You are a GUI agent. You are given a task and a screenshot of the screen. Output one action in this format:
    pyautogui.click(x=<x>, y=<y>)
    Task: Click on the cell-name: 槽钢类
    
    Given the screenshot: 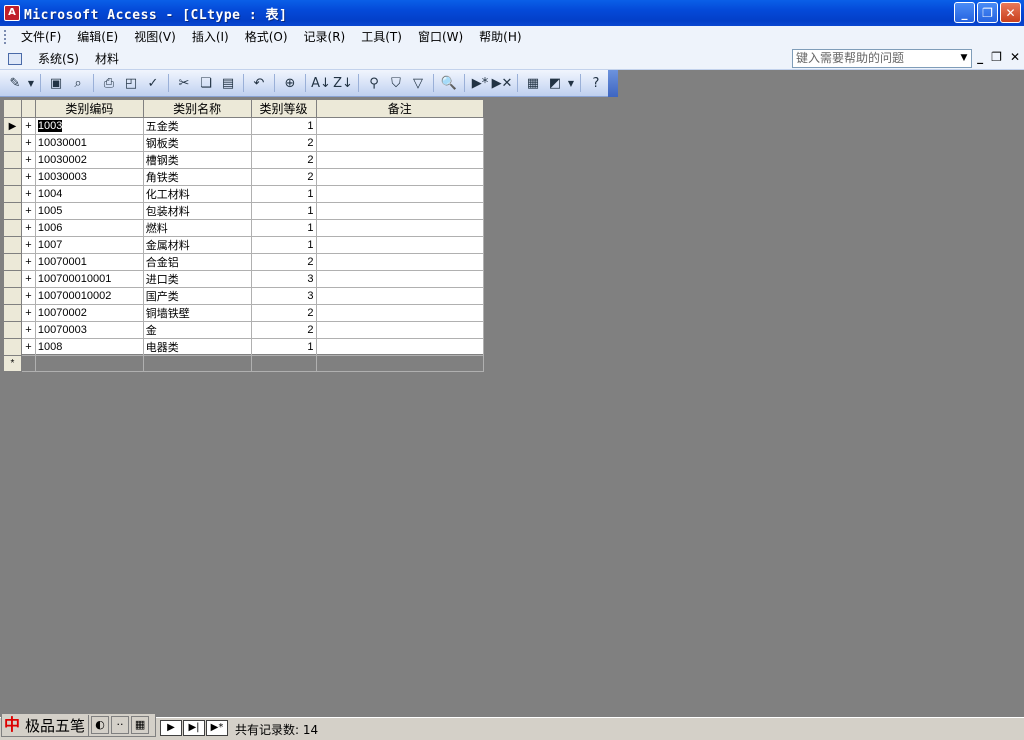 What is the action you would take?
    pyautogui.click(x=197, y=160)
    